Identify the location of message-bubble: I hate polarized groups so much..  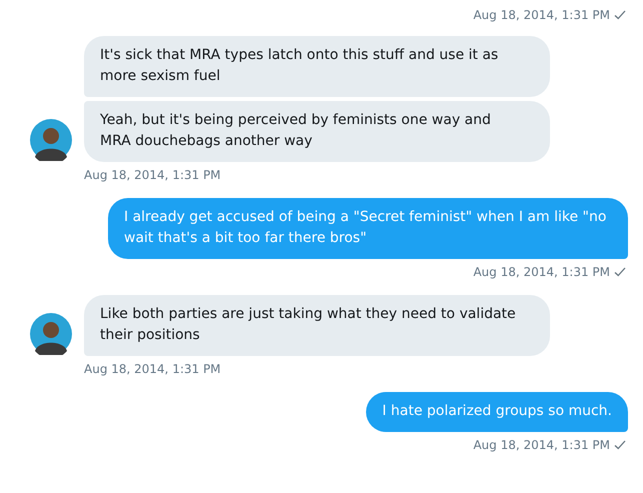
(497, 412).